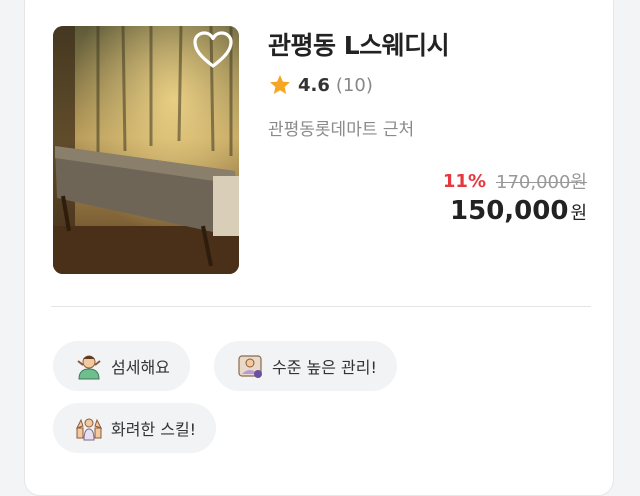 Image resolution: width=640 pixels, height=496 pixels. I want to click on final-price: 150,000 원, so click(518, 211).